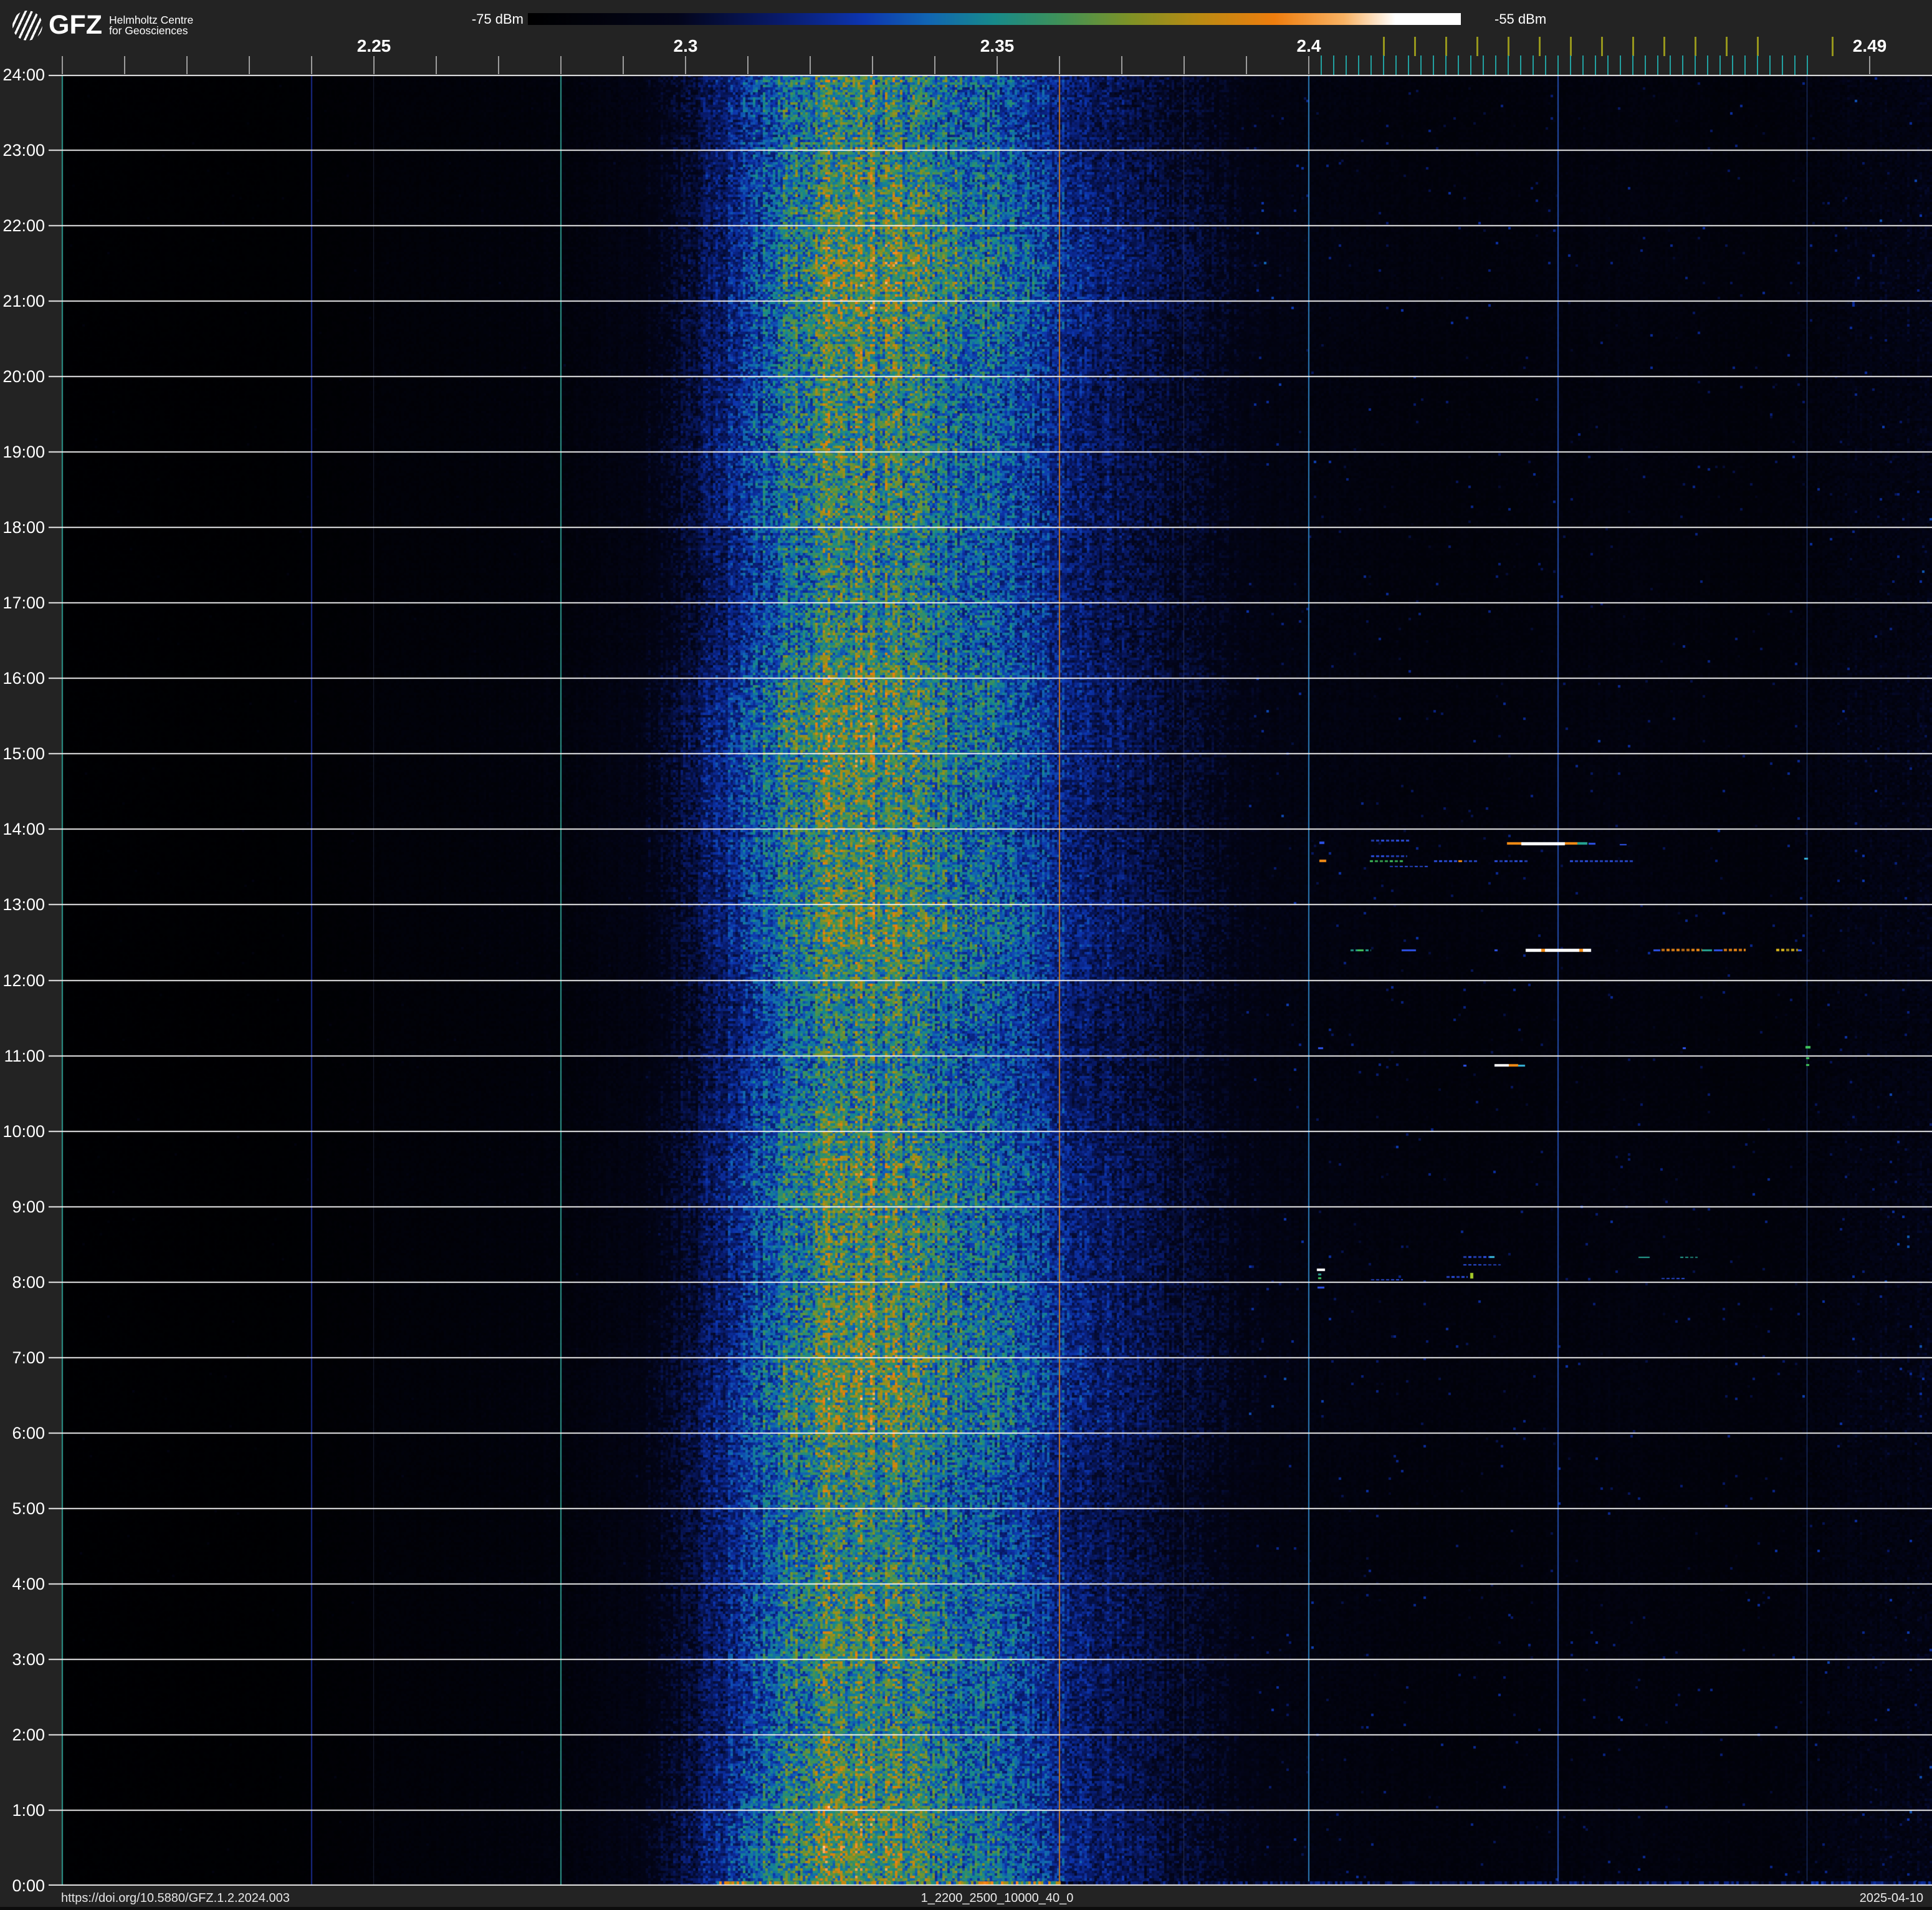  Describe the element at coordinates (23, 980) in the screenshot. I see `time-axis-label: 12:00` at that location.